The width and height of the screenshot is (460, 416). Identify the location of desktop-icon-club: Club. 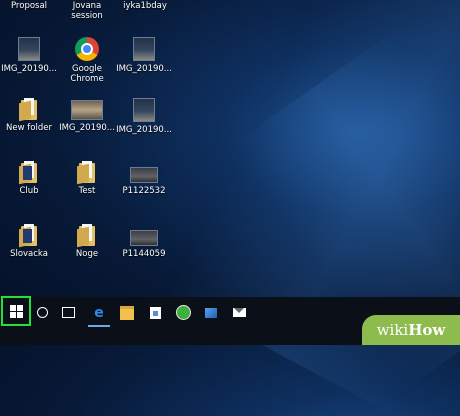
(29, 178).